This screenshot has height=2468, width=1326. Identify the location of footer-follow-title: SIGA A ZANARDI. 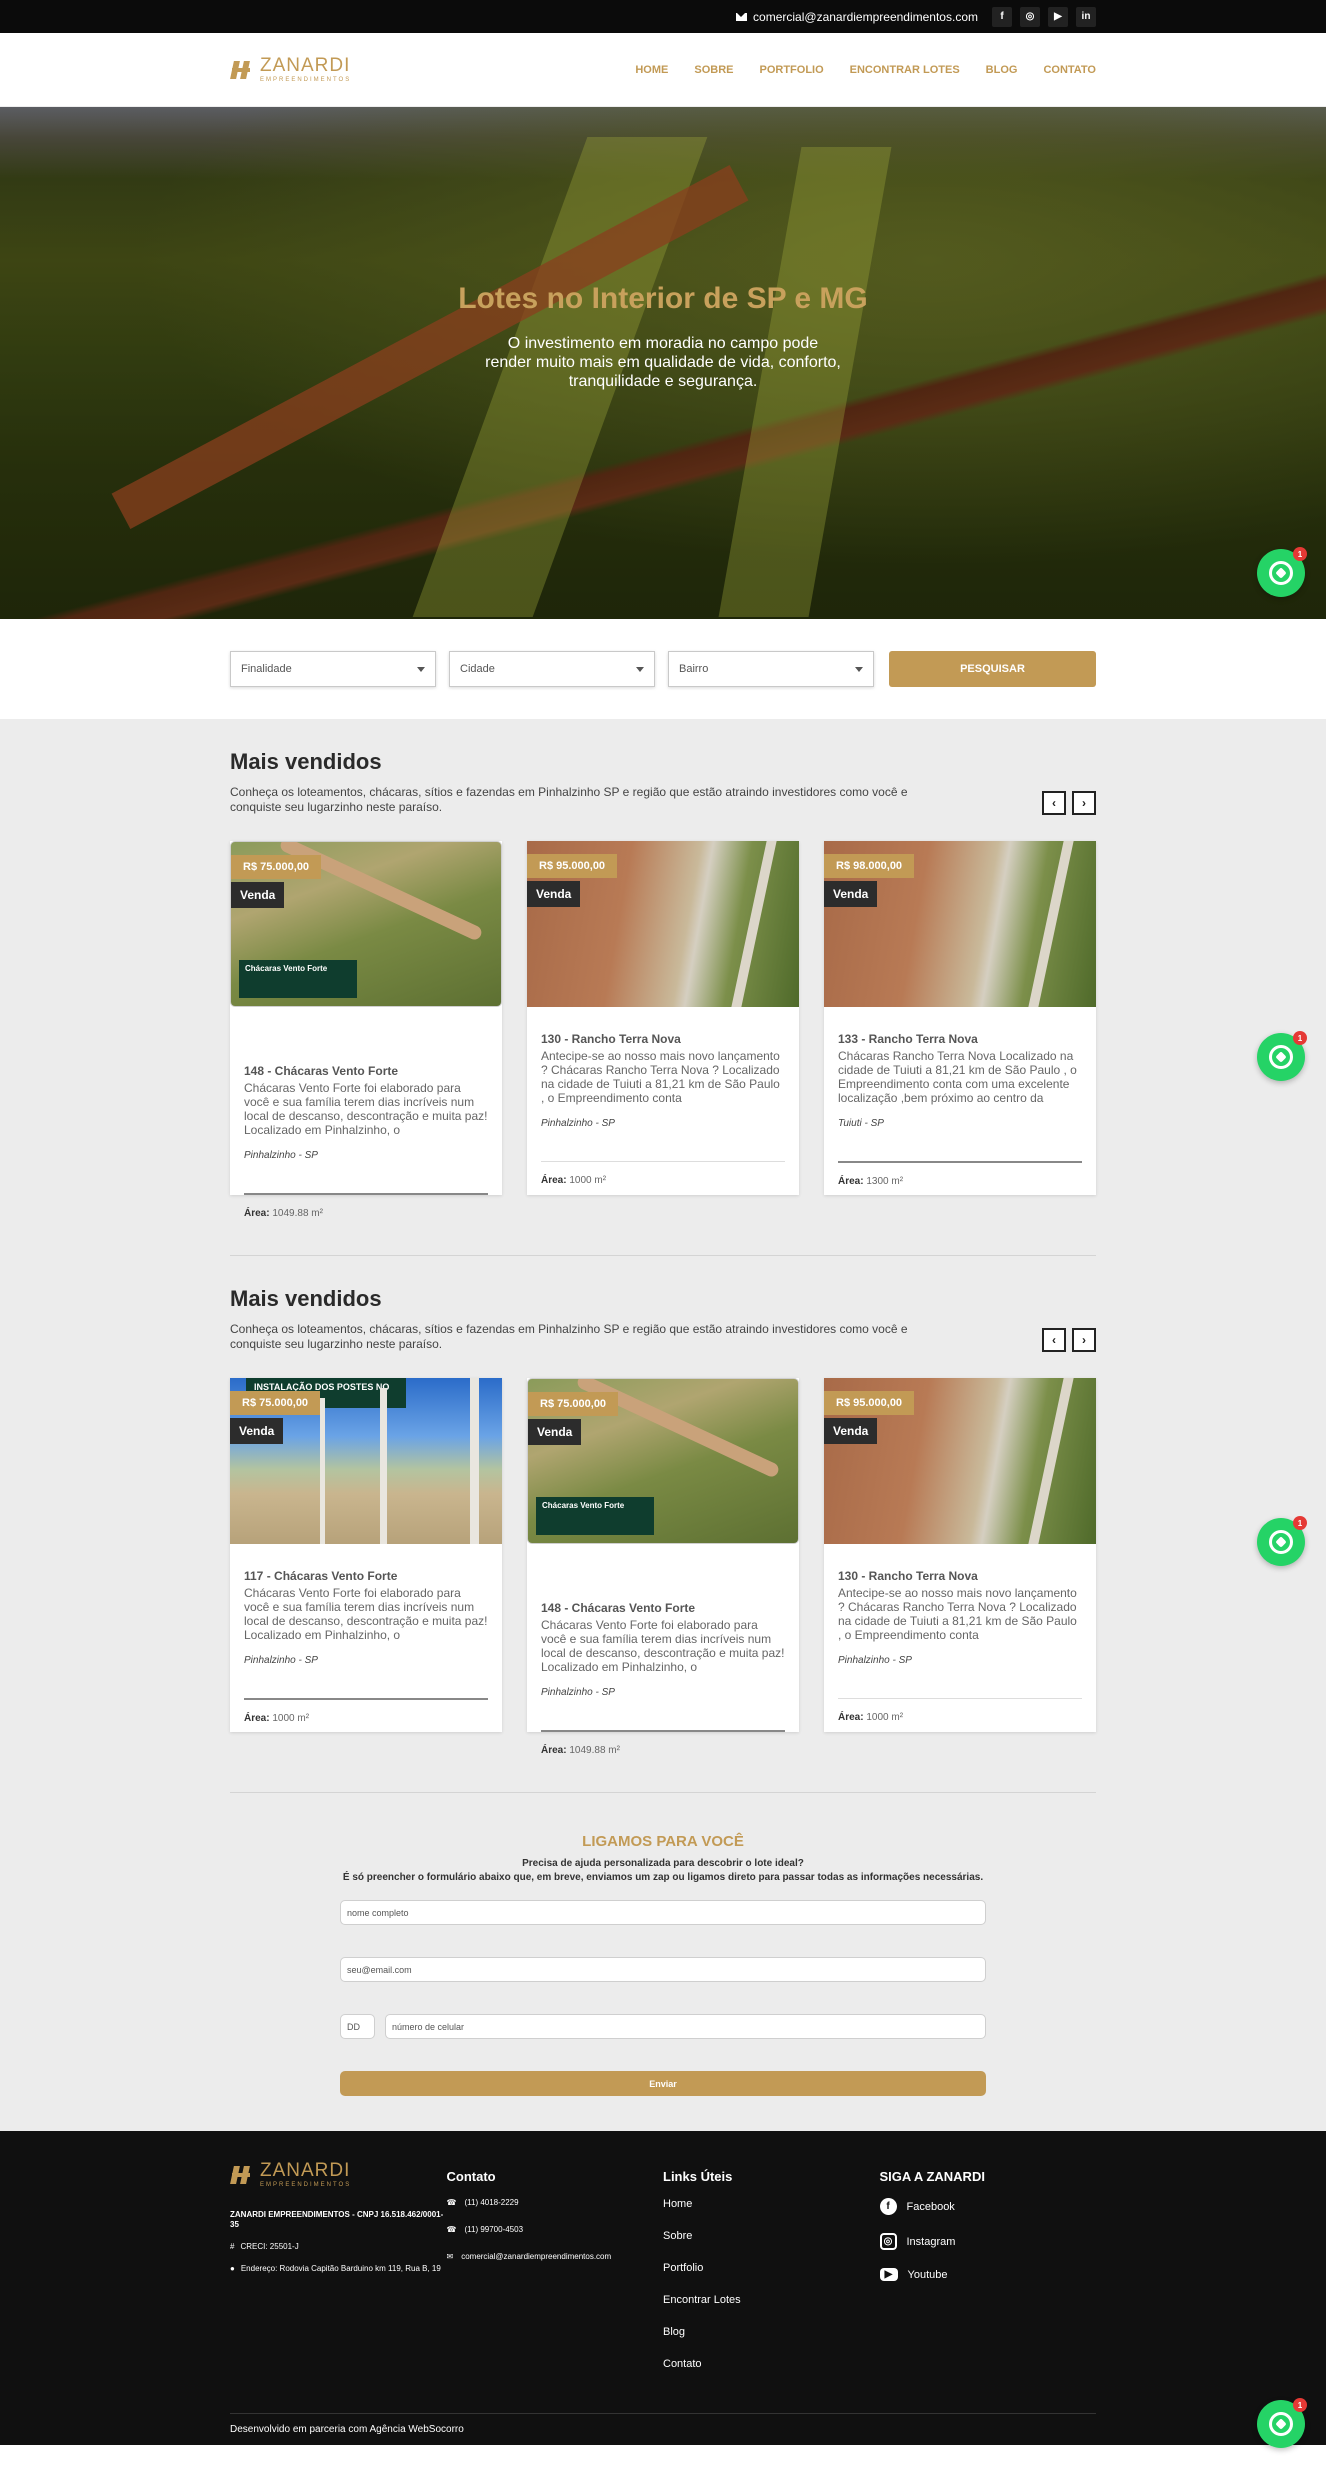
(932, 2176).